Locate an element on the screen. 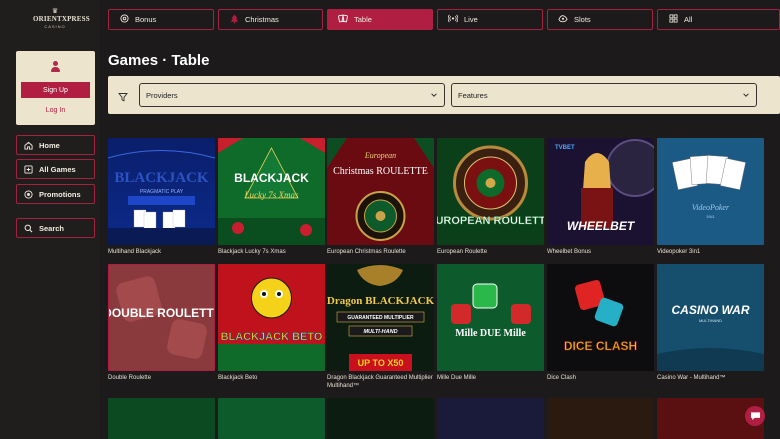 Image resolution: width=780 pixels, height=439 pixels. game-art: BLACKJACK PRAGMATIC PLAY is located at coordinates (161, 191).